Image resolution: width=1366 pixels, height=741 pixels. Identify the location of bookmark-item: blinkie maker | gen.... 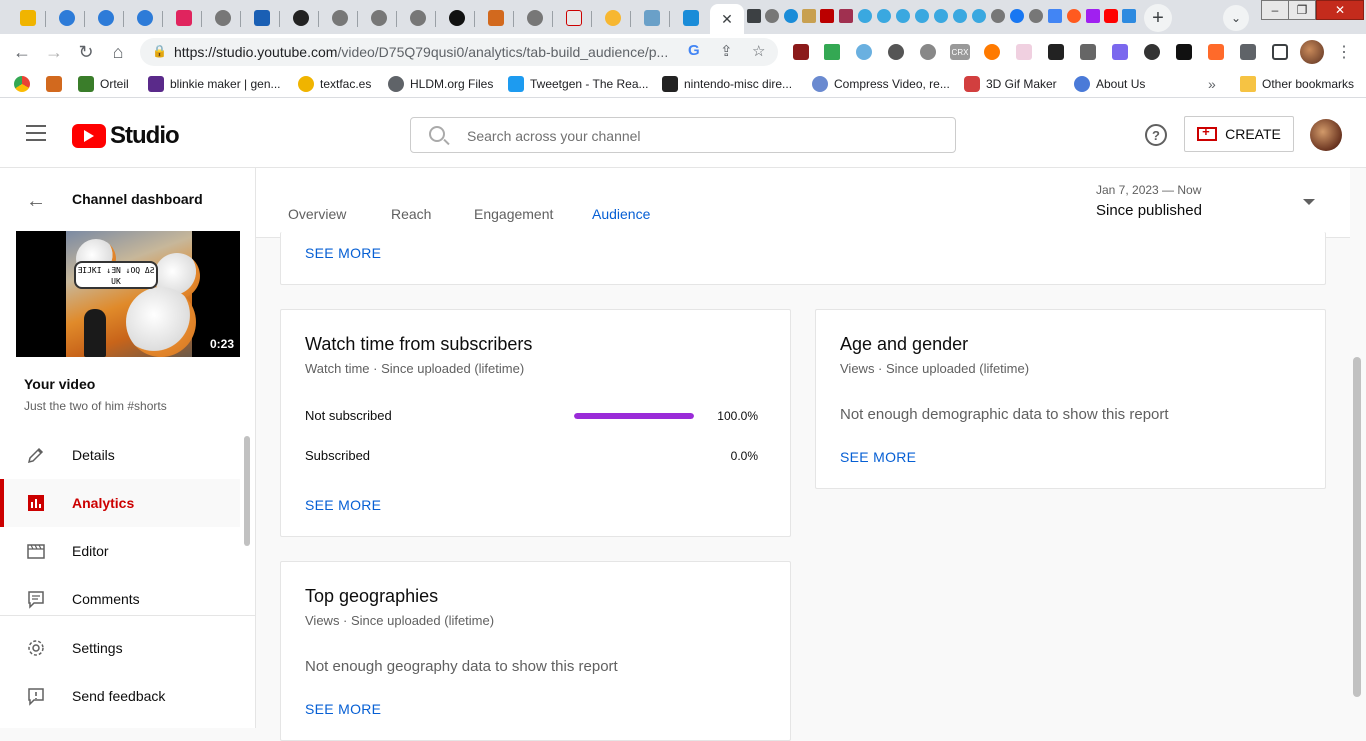
(214, 84).